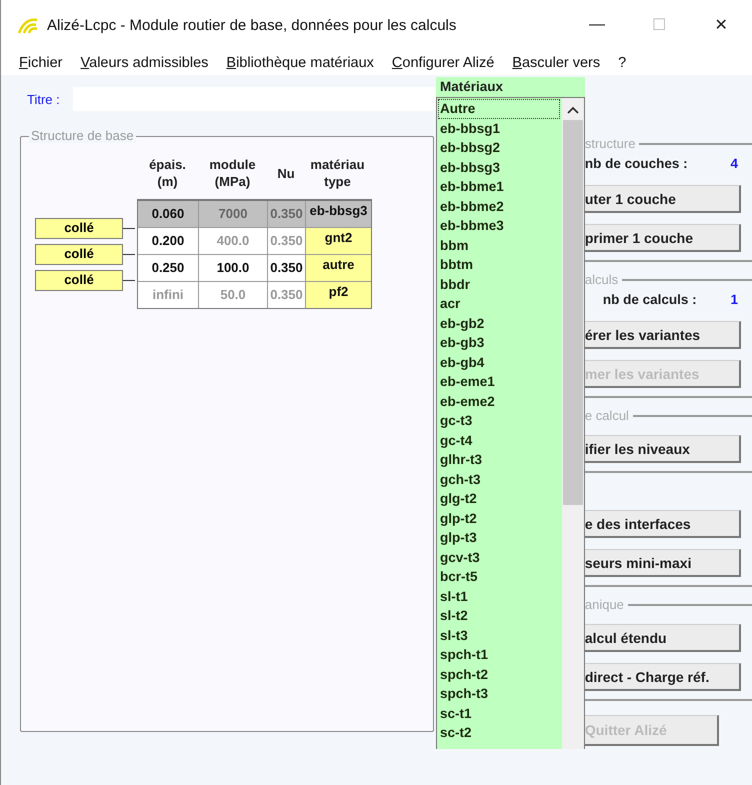  I want to click on title-input-field, so click(255, 99).